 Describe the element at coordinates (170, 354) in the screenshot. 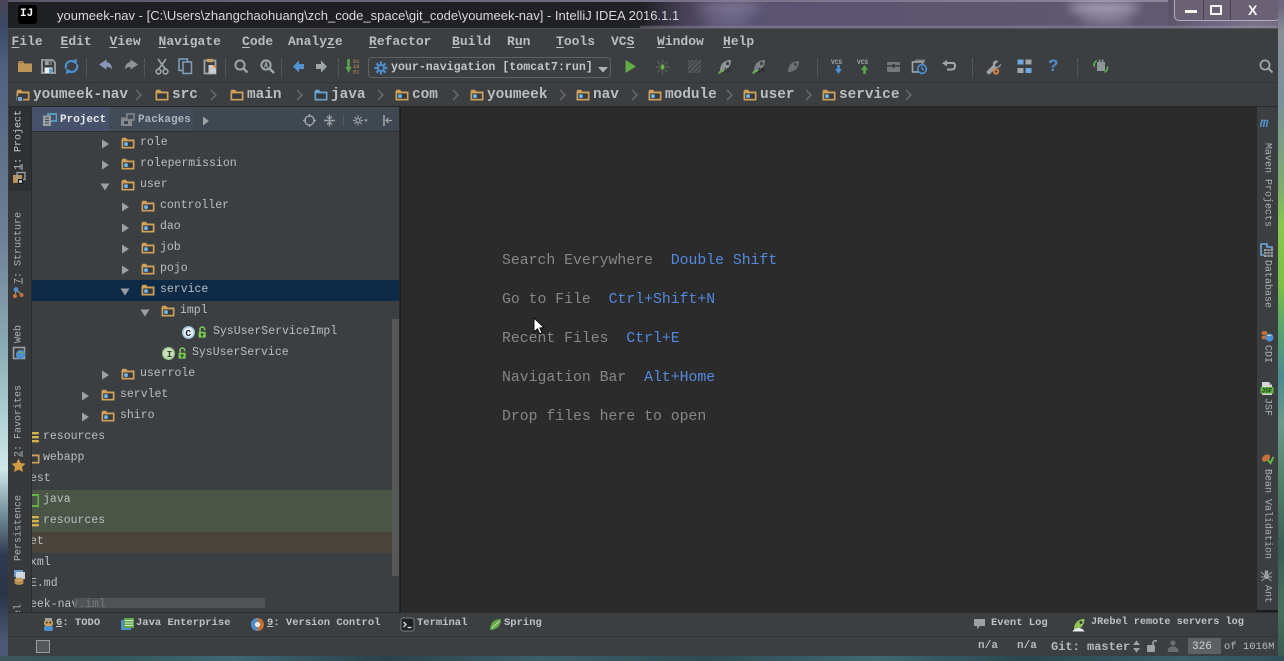

I see `svg-text: I` at that location.